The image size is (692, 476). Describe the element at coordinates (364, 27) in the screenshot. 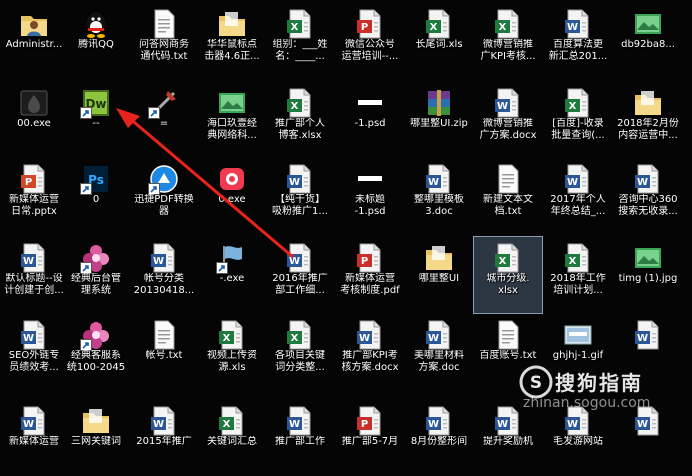

I see `svg-text: P` at that location.